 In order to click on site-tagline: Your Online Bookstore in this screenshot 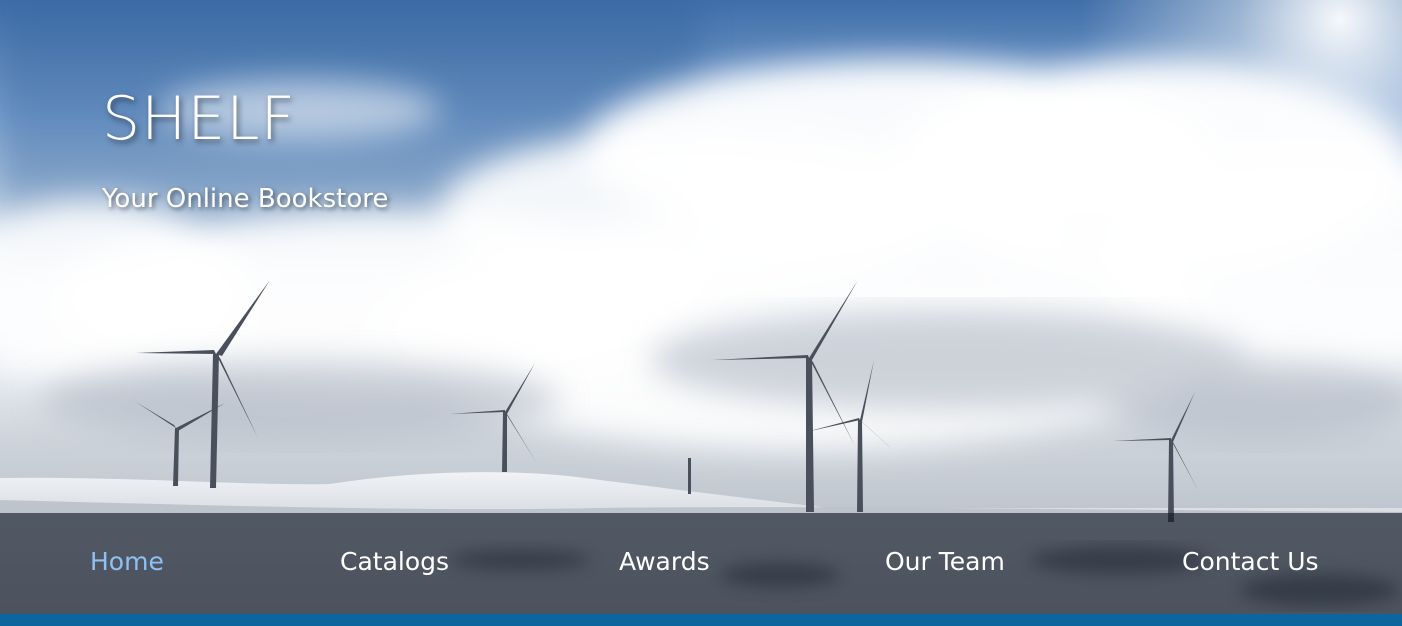, I will do `click(245, 199)`.